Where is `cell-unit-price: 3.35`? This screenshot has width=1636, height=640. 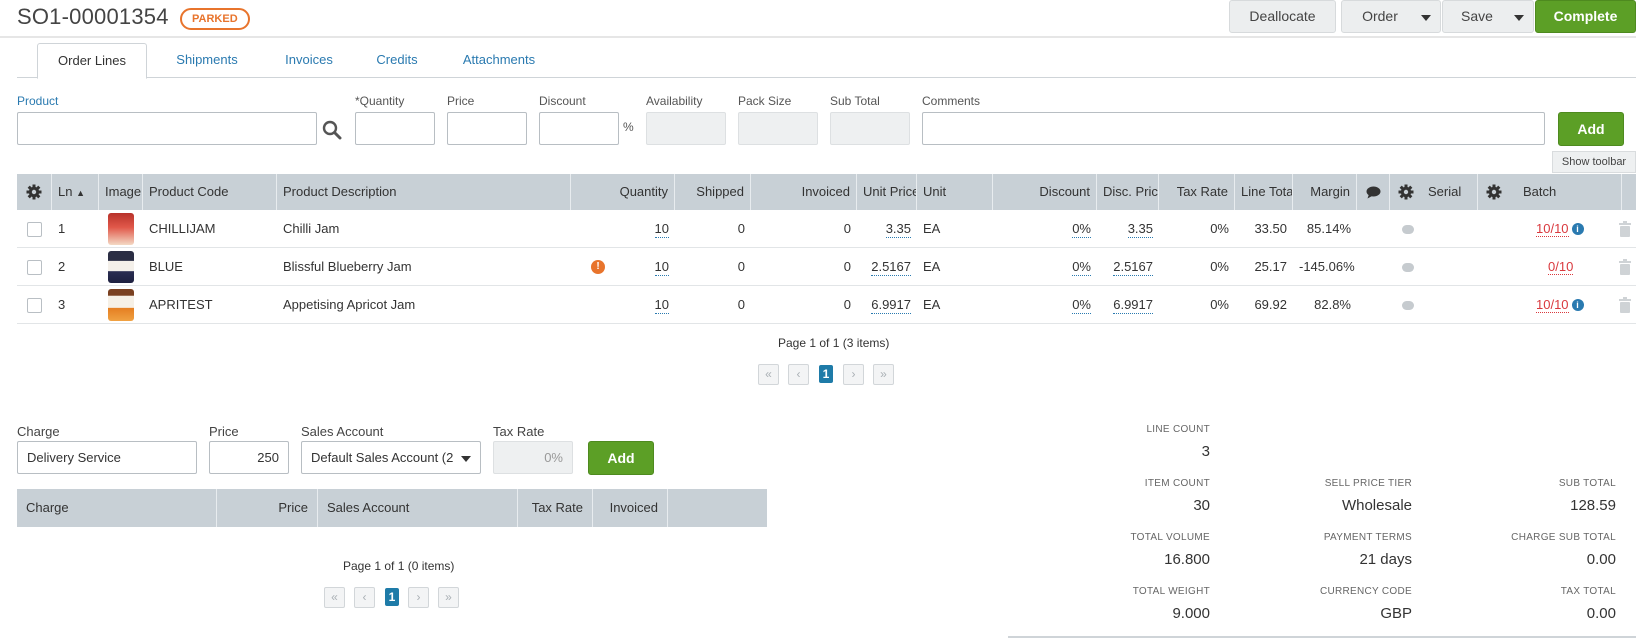
cell-unit-price: 3.35 is located at coordinates (887, 229).